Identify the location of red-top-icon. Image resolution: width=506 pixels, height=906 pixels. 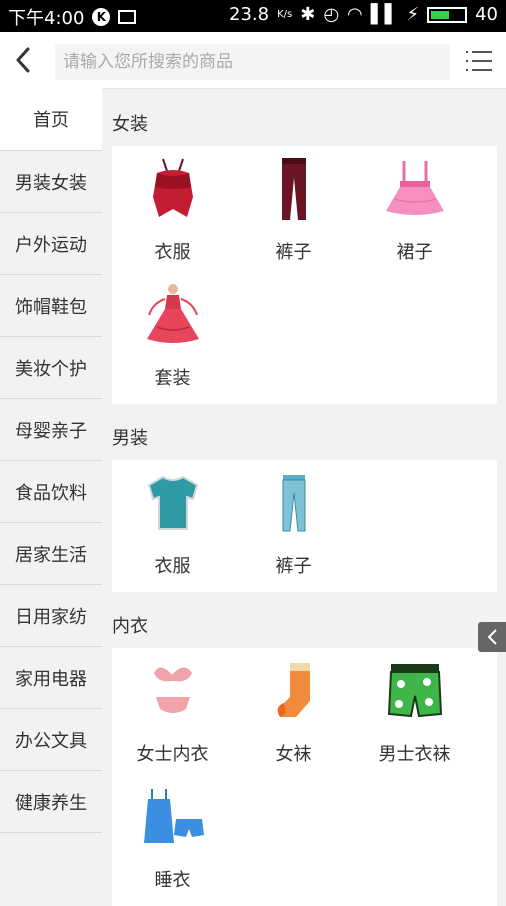
(172, 187).